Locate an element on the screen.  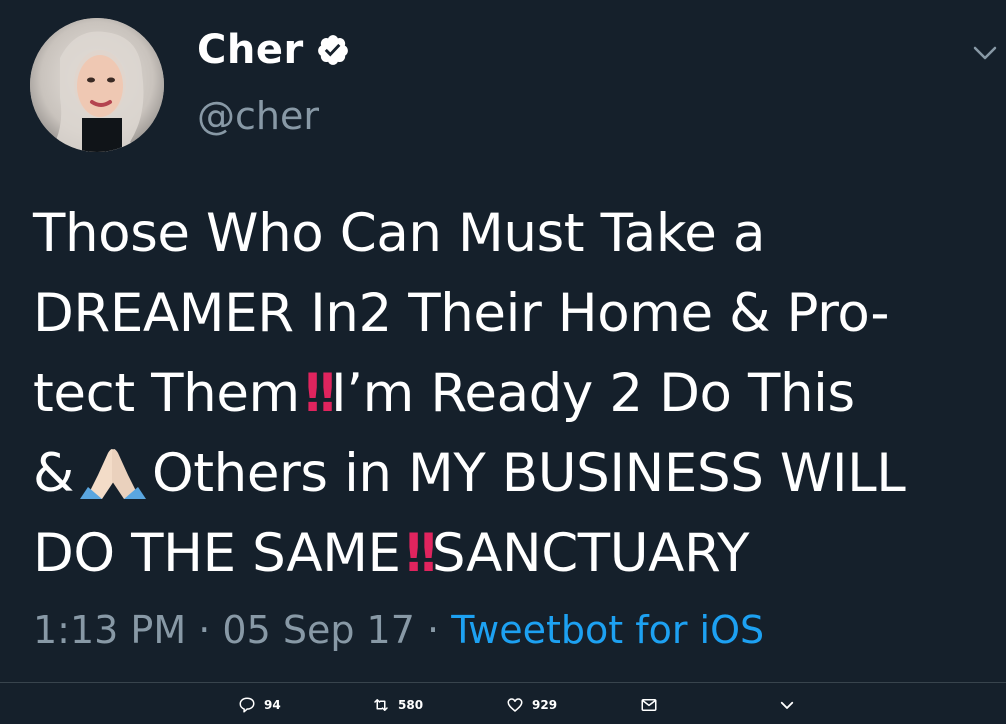
like-count: 929 is located at coordinates (545, 705).